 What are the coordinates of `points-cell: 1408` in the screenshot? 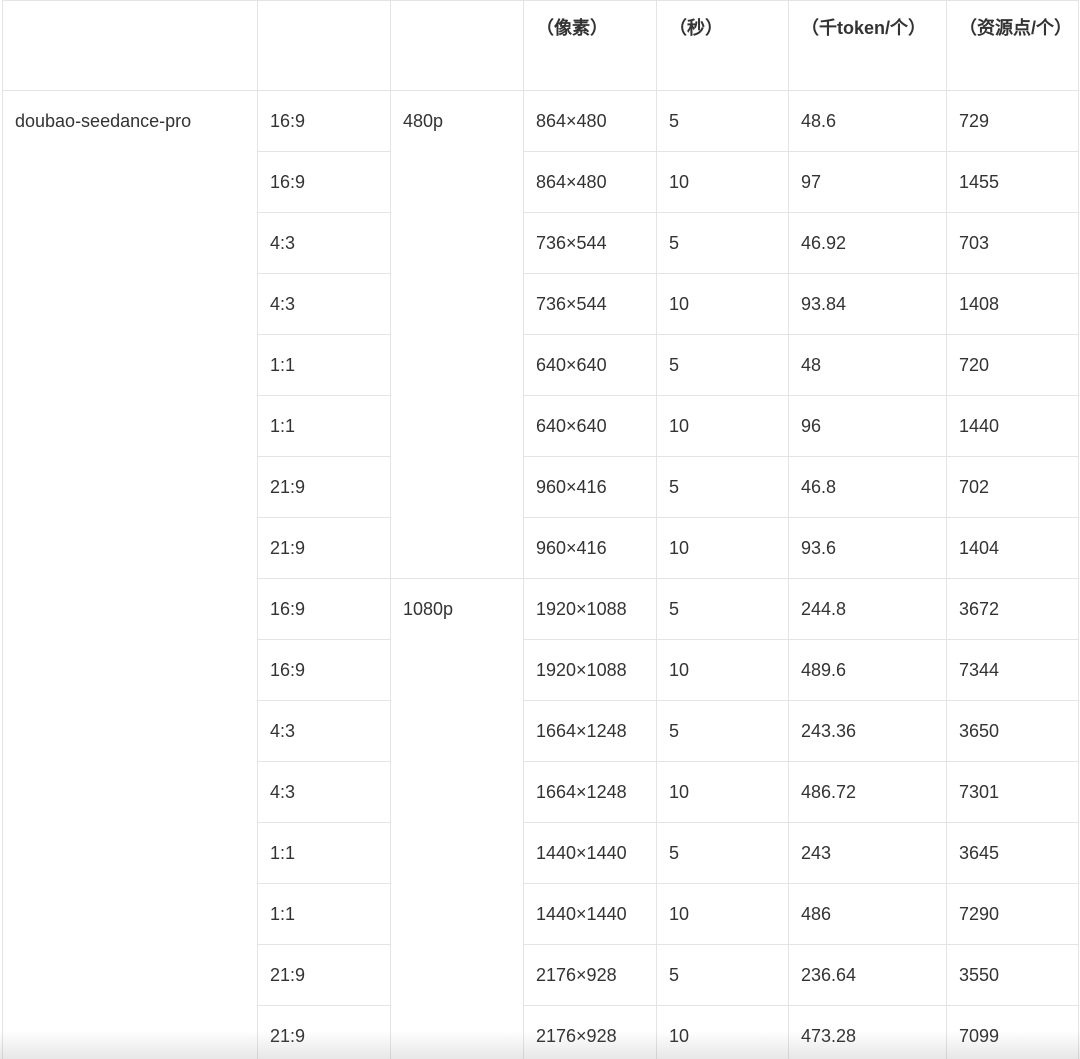 It's located at (1012, 304).